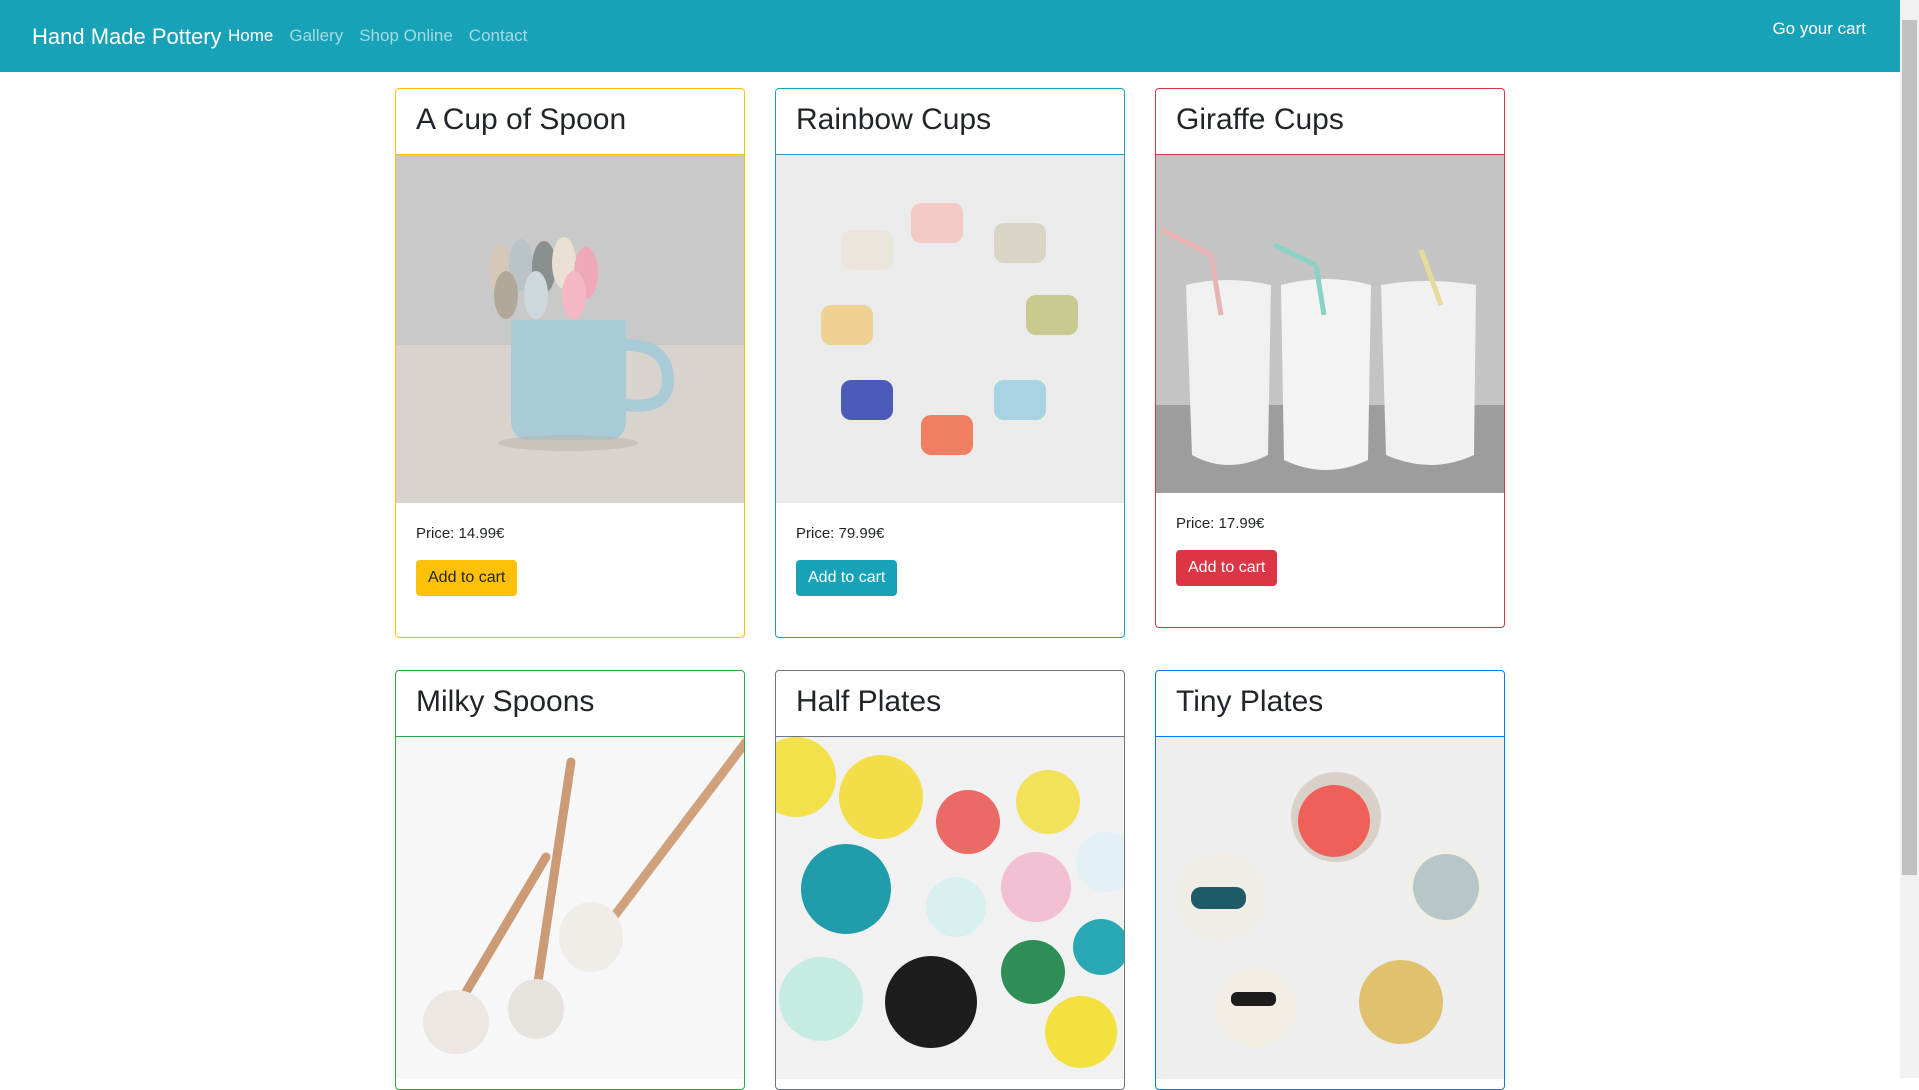 Image resolution: width=1919 pixels, height=1090 pixels. Describe the element at coordinates (1250, 701) in the screenshot. I see `product-title: Tiny Plates` at that location.